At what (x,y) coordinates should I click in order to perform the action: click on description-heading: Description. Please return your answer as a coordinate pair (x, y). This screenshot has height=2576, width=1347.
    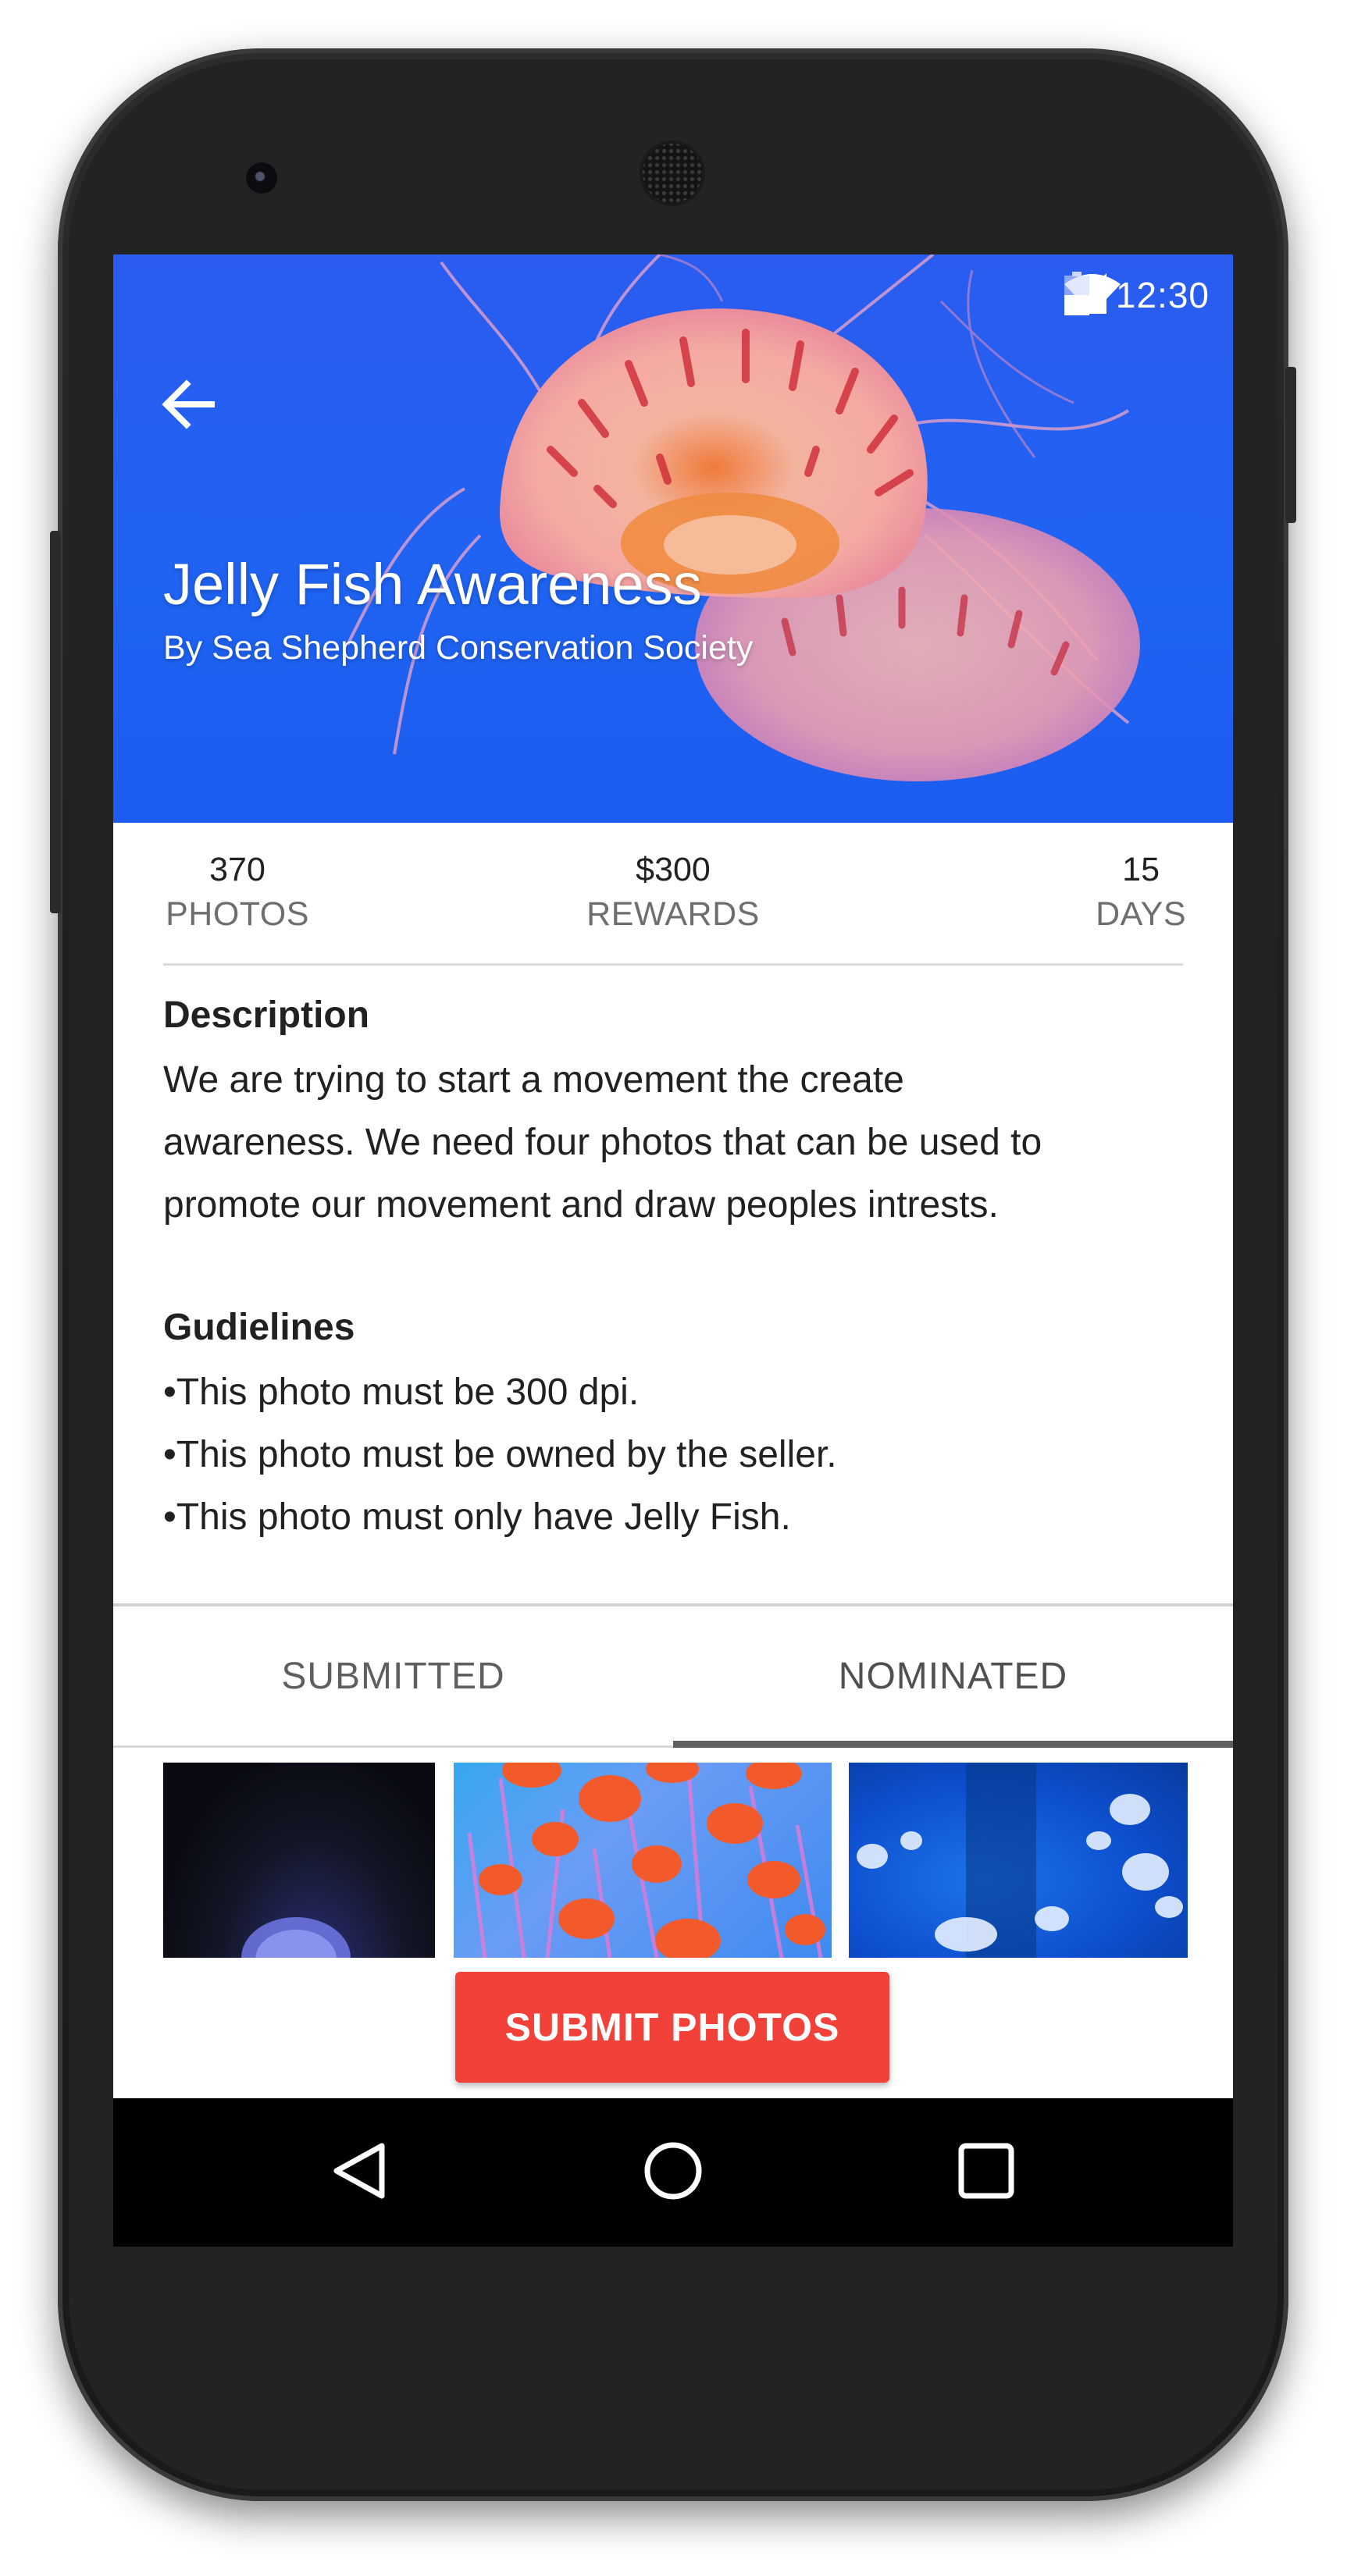
    Looking at the image, I should click on (266, 1015).